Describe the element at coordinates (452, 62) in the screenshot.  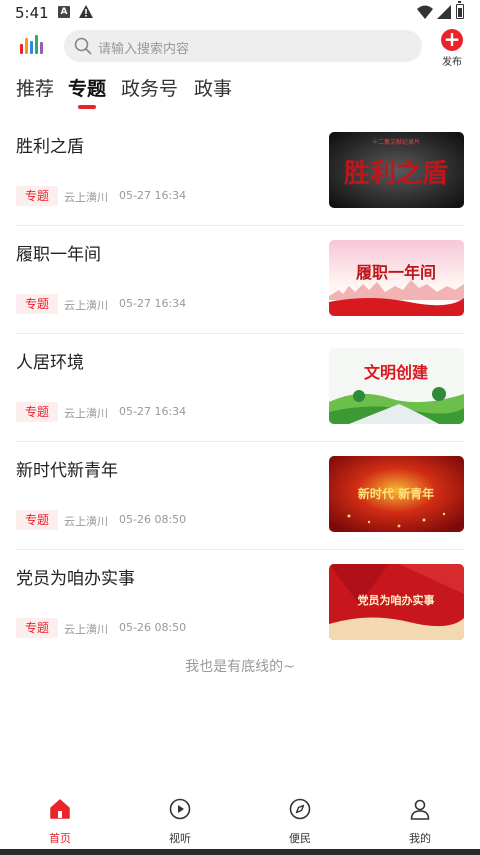
I see `publish-label: 发布` at that location.